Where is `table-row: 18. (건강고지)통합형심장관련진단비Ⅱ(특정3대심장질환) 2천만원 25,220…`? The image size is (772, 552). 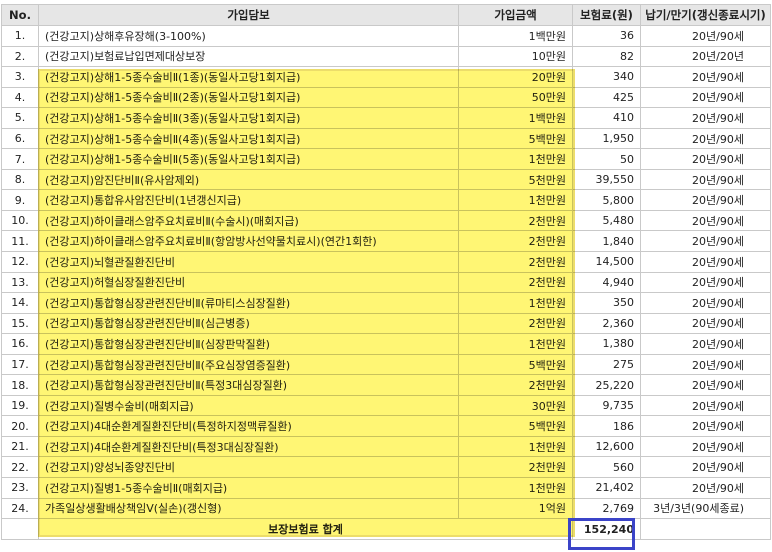 table-row: 18. (건강고지)통합형심장관련진단비Ⅱ(특정3대심장질환) 2천만원 25,220… is located at coordinates (386, 385).